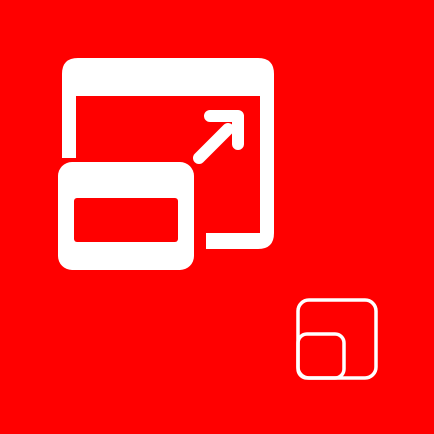 The height and width of the screenshot is (434, 434). What do you see at coordinates (337, 339) in the screenshot?
I see `picture-in-picture-icon` at bounding box center [337, 339].